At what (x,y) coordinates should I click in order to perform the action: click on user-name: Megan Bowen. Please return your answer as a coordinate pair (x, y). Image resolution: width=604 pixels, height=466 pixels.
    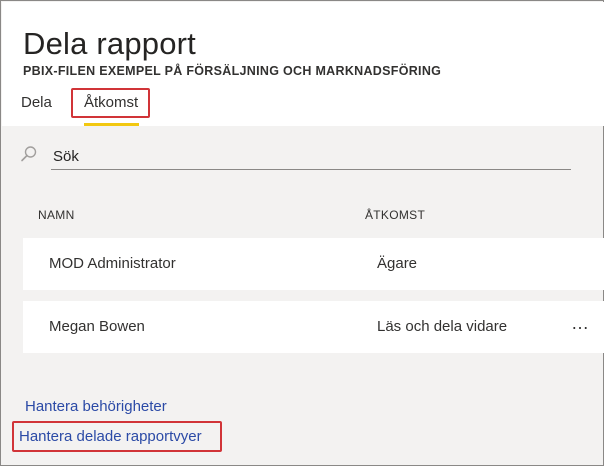
    Looking at the image, I should click on (97, 326).